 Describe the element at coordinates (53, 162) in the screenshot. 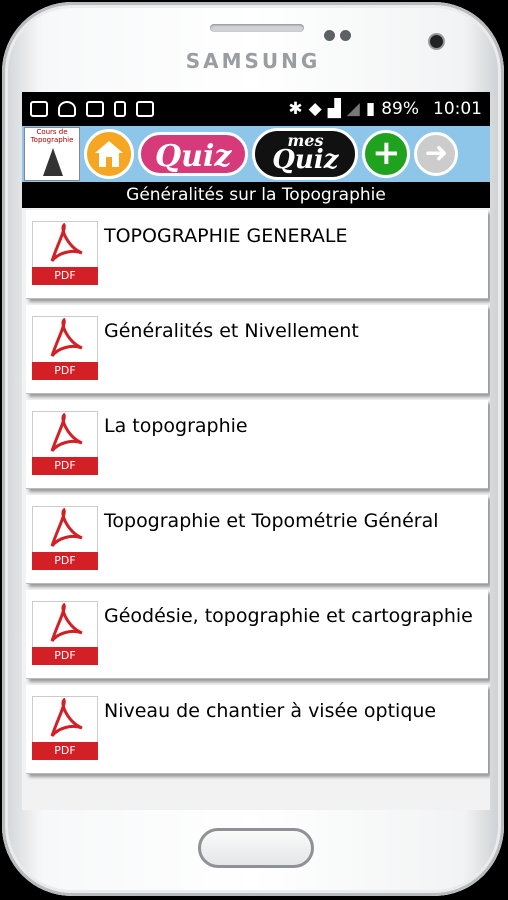

I see `tripod-icon` at that location.